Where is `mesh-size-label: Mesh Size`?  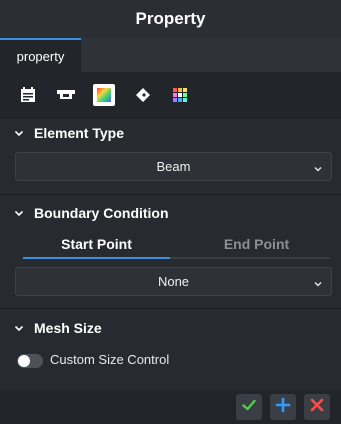
mesh-size-label: Mesh Size is located at coordinates (68, 328).